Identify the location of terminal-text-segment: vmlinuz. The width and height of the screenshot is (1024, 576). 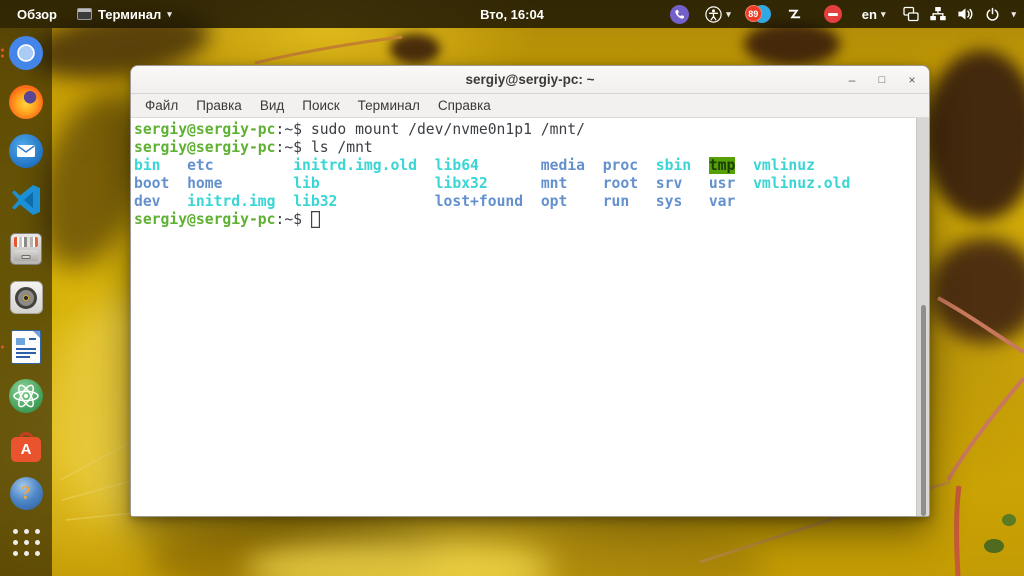
(784, 165).